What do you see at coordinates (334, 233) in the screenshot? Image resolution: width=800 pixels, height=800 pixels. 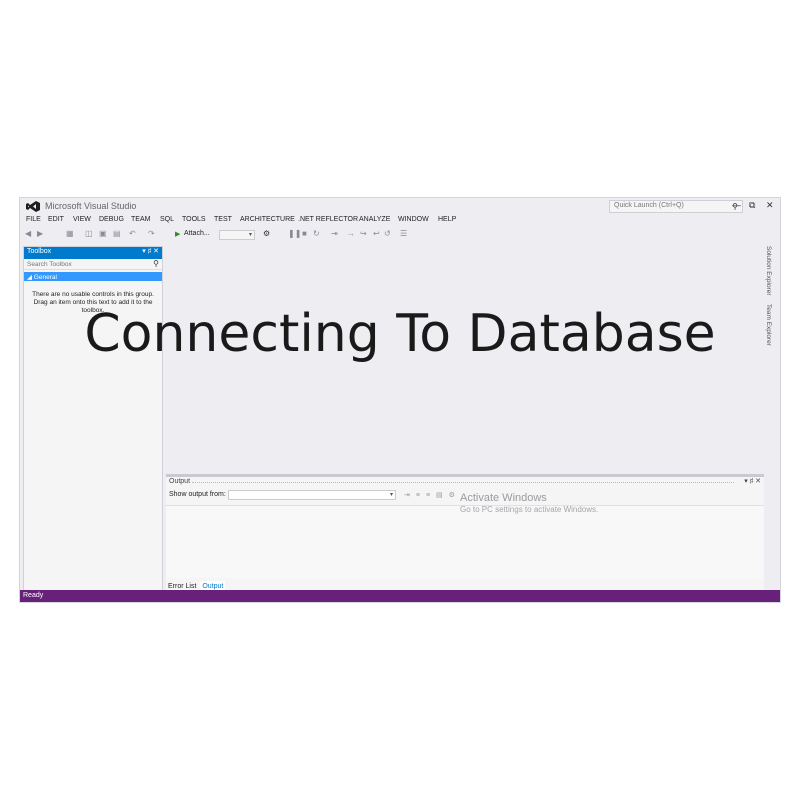 I see `show-next-statement-icon: ⇥` at bounding box center [334, 233].